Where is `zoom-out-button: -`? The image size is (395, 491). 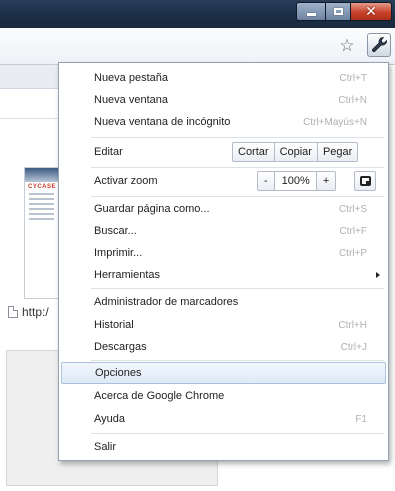
zoom-out-button: - is located at coordinates (266, 181).